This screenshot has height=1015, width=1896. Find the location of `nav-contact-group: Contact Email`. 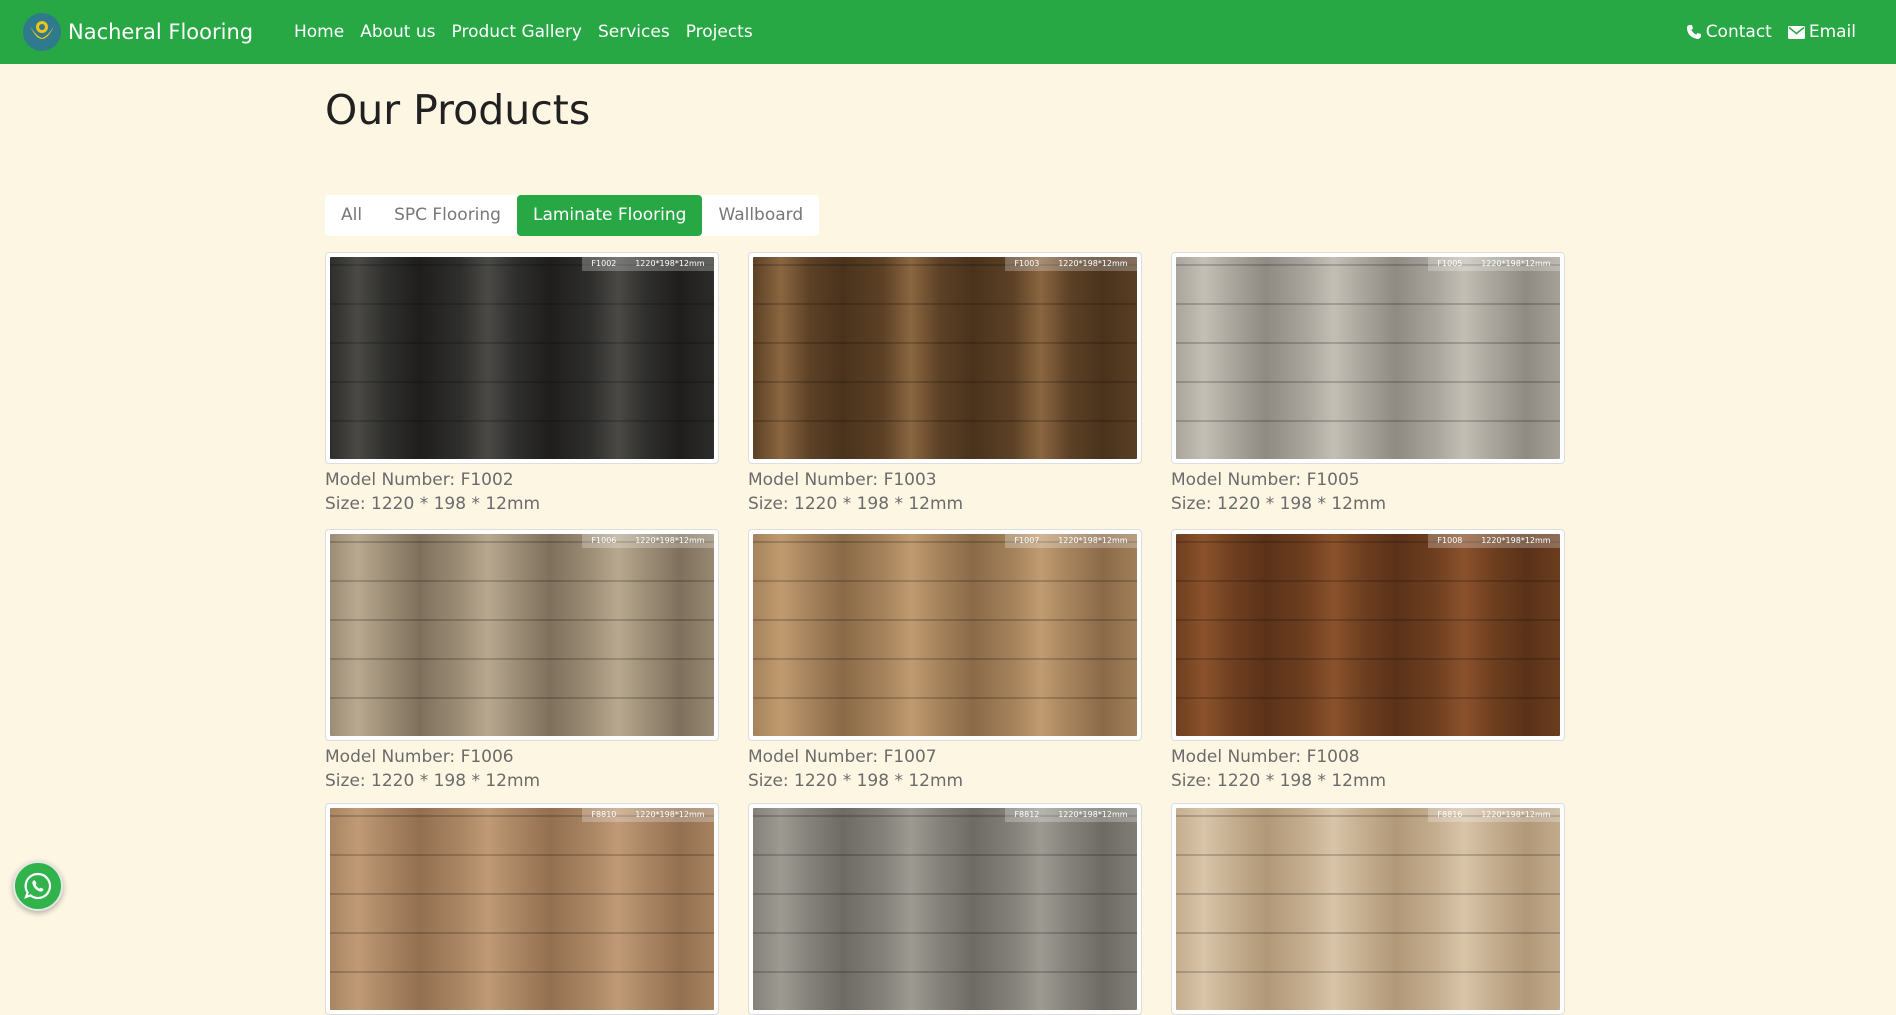

nav-contact-group: Contact Email is located at coordinates (1763, 32).